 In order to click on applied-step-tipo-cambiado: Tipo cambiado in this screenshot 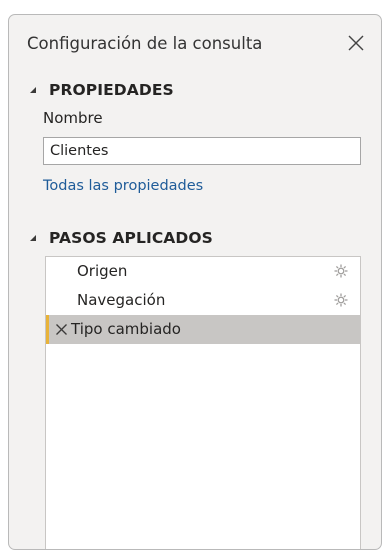, I will do `click(203, 329)`.